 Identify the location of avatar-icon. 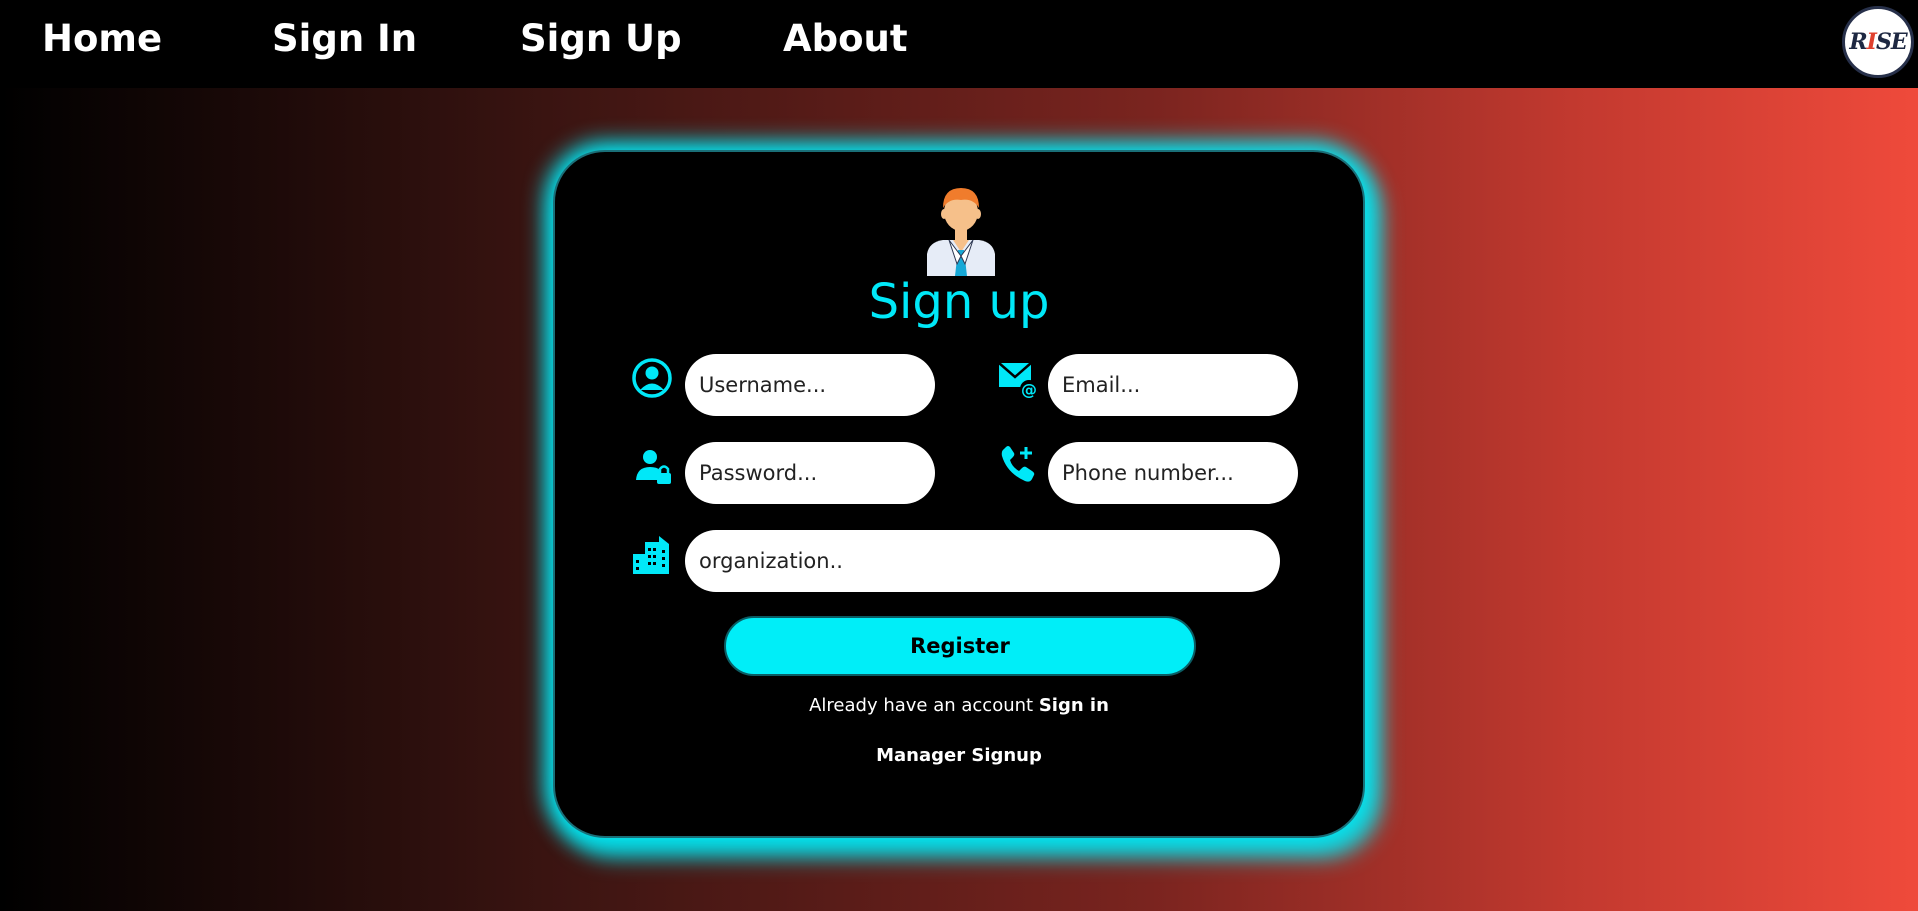
(961, 232).